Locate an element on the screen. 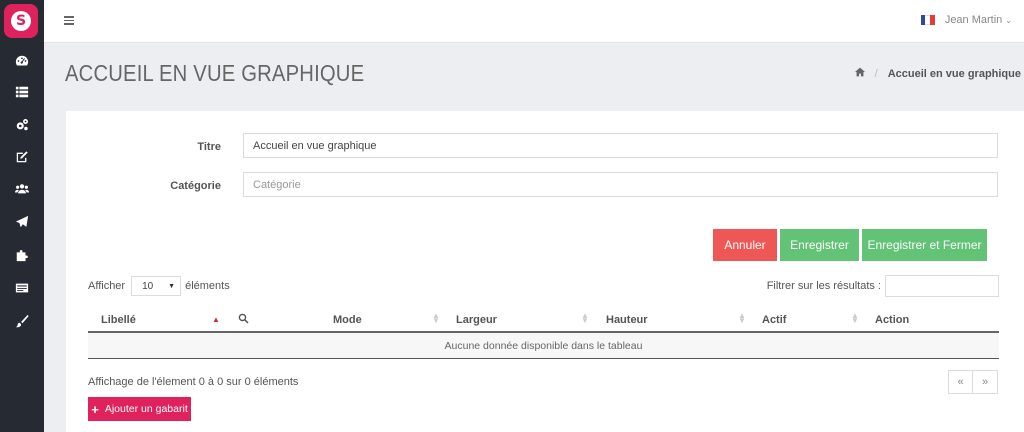  search-icon is located at coordinates (243, 320).